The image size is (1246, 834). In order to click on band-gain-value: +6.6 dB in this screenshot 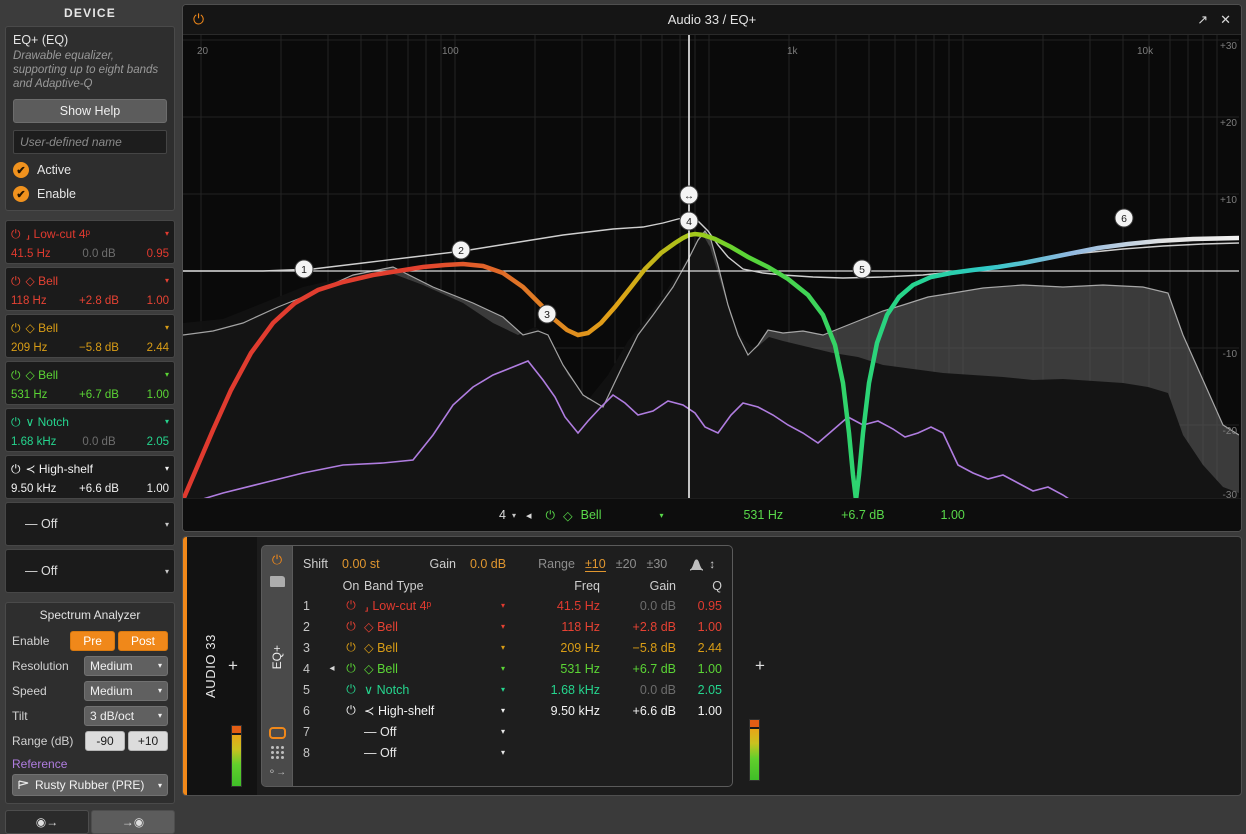, I will do `click(99, 489)`.